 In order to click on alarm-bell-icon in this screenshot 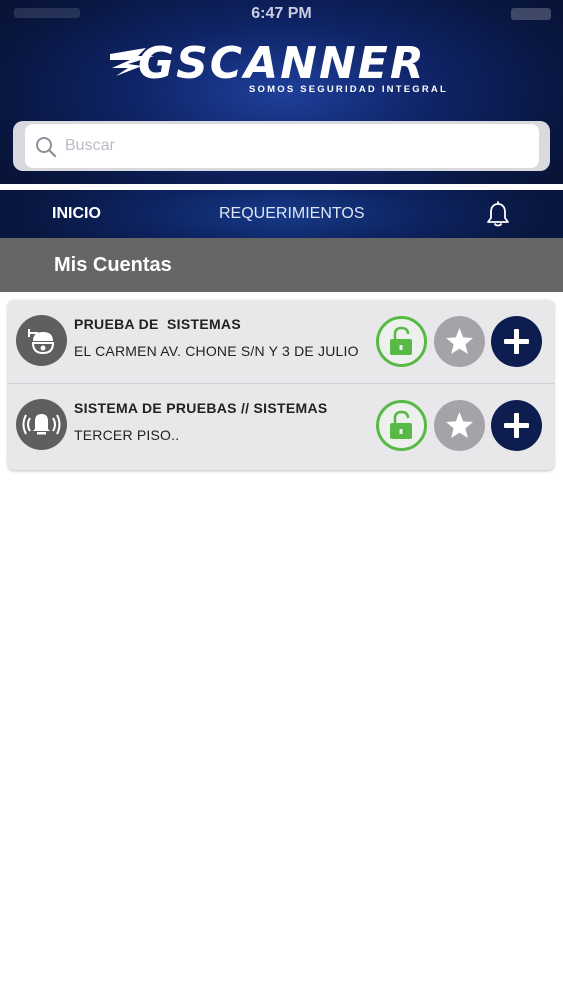, I will do `click(41, 424)`.